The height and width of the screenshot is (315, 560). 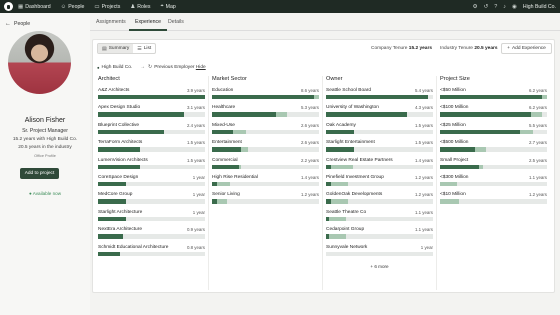 I want to click on history-icon: ↺, so click(x=486, y=7).